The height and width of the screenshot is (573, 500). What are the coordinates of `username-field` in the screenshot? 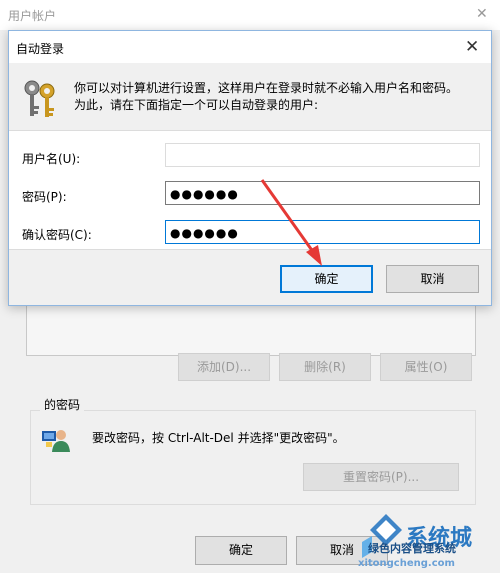 It's located at (322, 155).